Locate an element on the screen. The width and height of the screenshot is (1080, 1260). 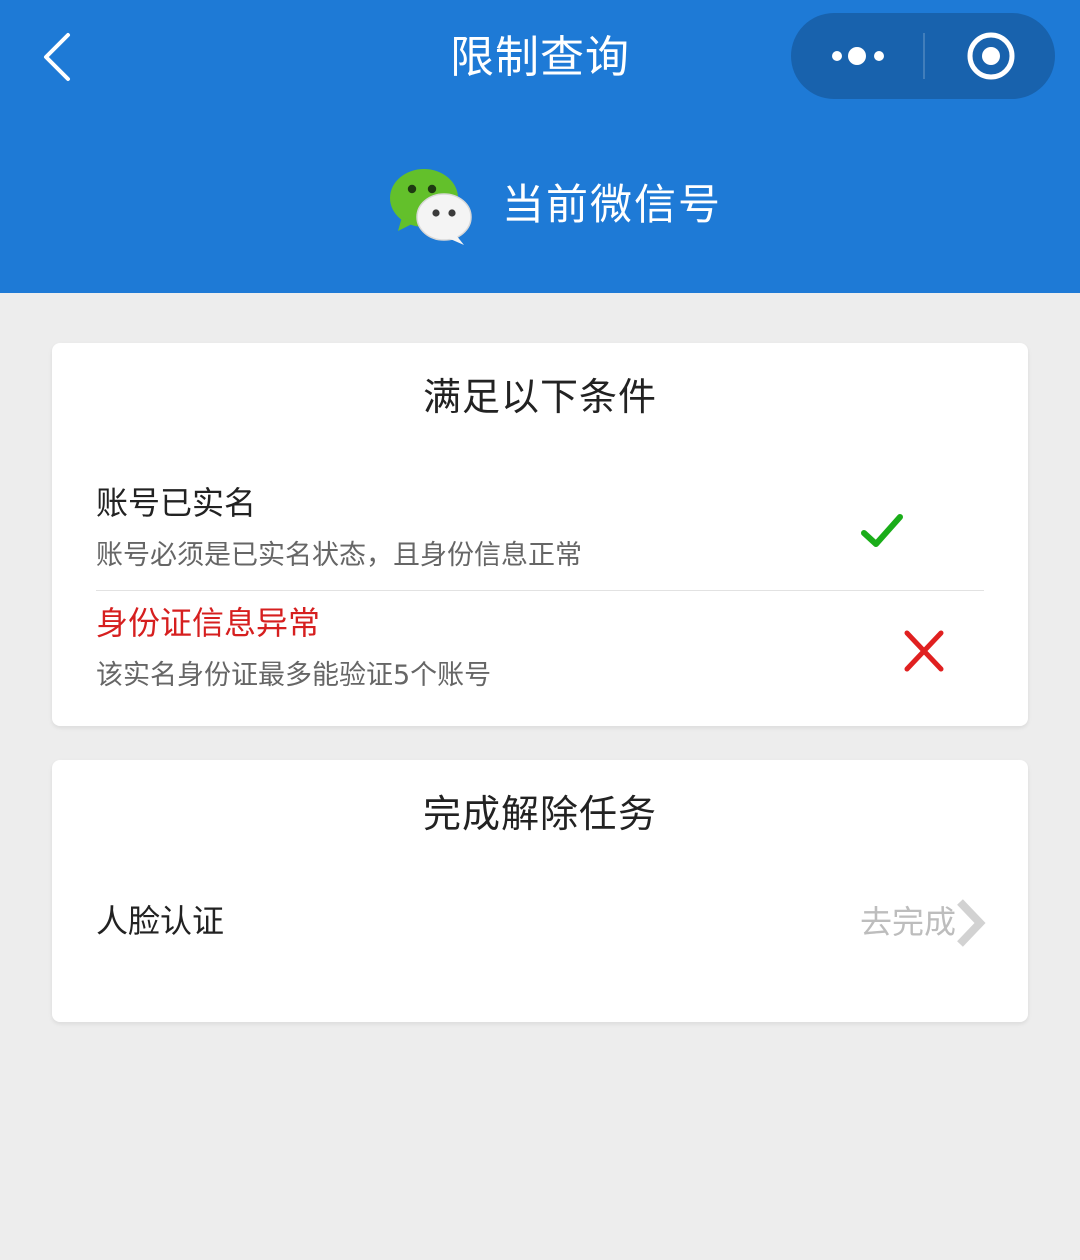
tasks-title: 完成解除任务 is located at coordinates (539, 814).